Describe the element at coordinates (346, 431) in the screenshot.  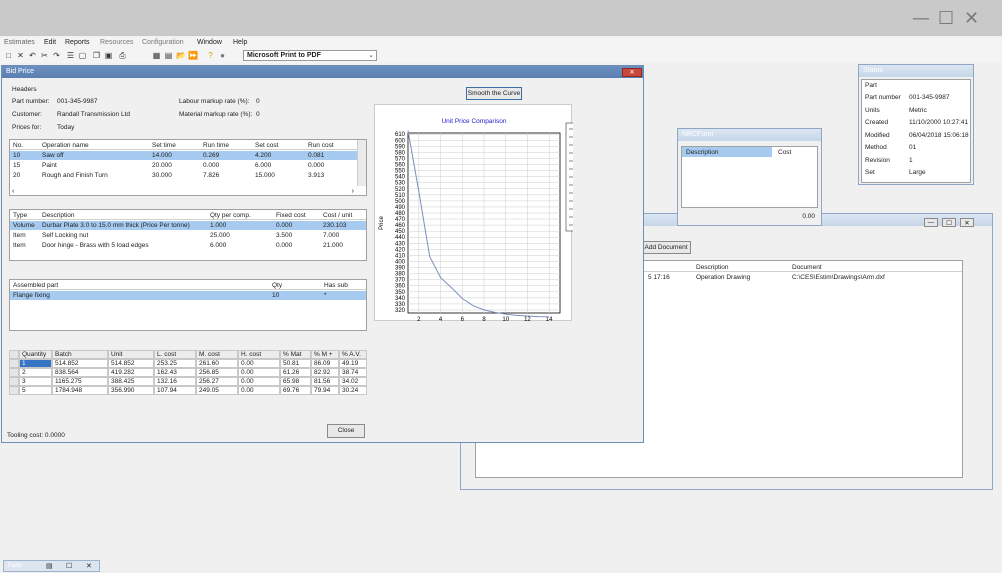
I see `close-button: Close` at that location.